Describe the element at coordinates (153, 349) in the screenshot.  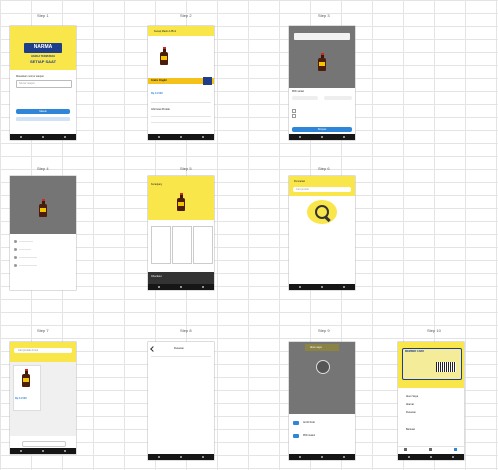
I see `back-arrow-icon` at that location.